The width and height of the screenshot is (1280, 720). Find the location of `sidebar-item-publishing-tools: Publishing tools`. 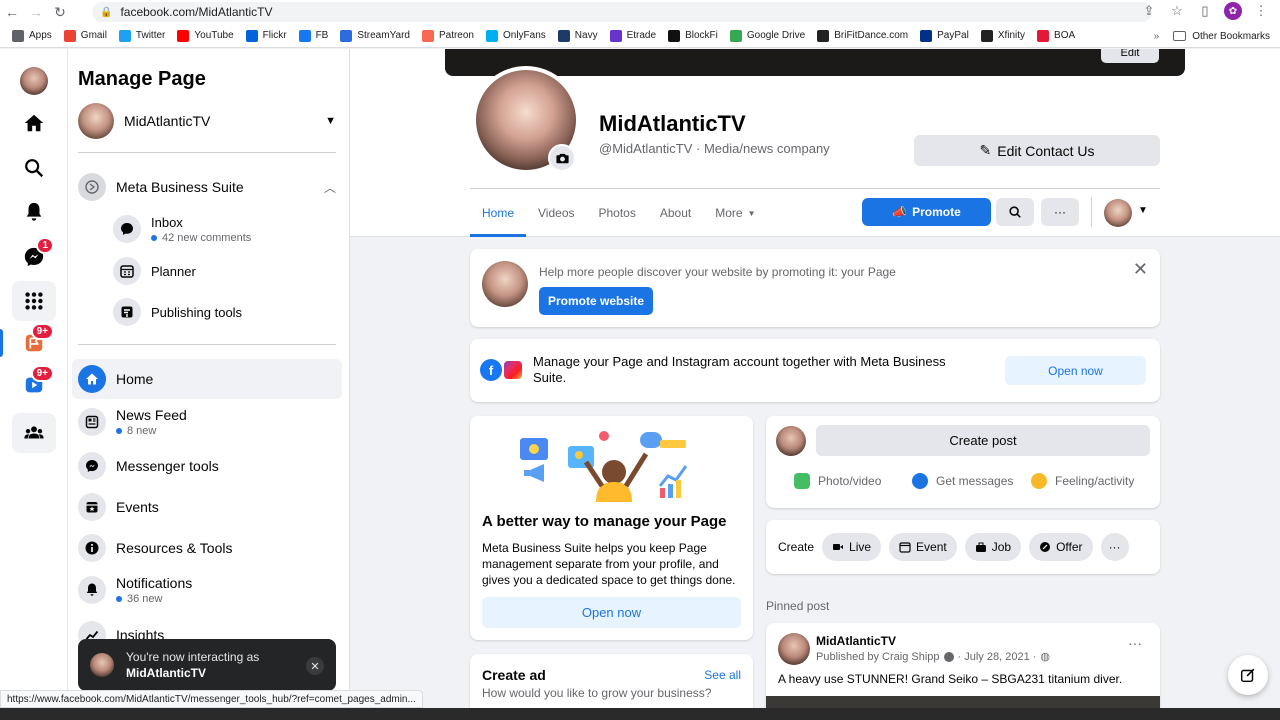

sidebar-item-publishing-tools: Publishing tools is located at coordinates (223, 312).